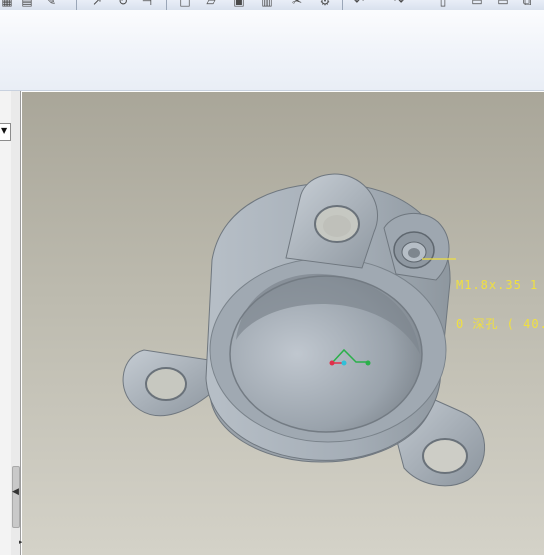 This screenshot has width=544, height=555. What do you see at coordinates (97, 4) in the screenshot?
I see `move-icon: ↗` at bounding box center [97, 4].